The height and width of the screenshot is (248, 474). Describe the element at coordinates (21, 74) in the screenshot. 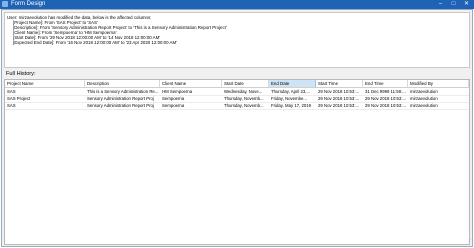

I see `full-history-label: Full History:` at that location.